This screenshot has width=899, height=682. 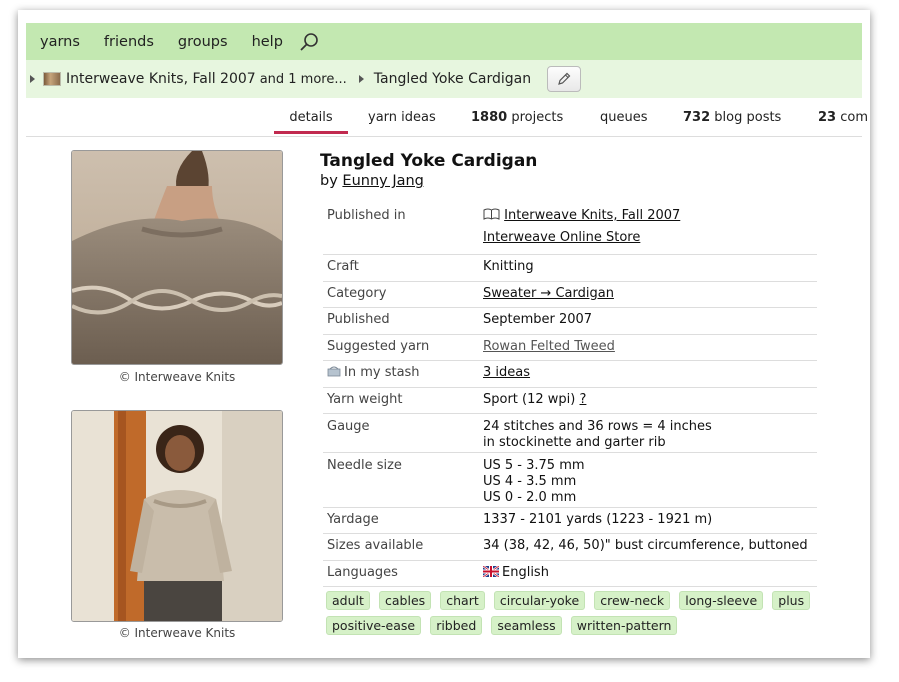 What do you see at coordinates (624, 625) in the screenshot?
I see `tag-written-pattern: written-pattern` at bounding box center [624, 625].